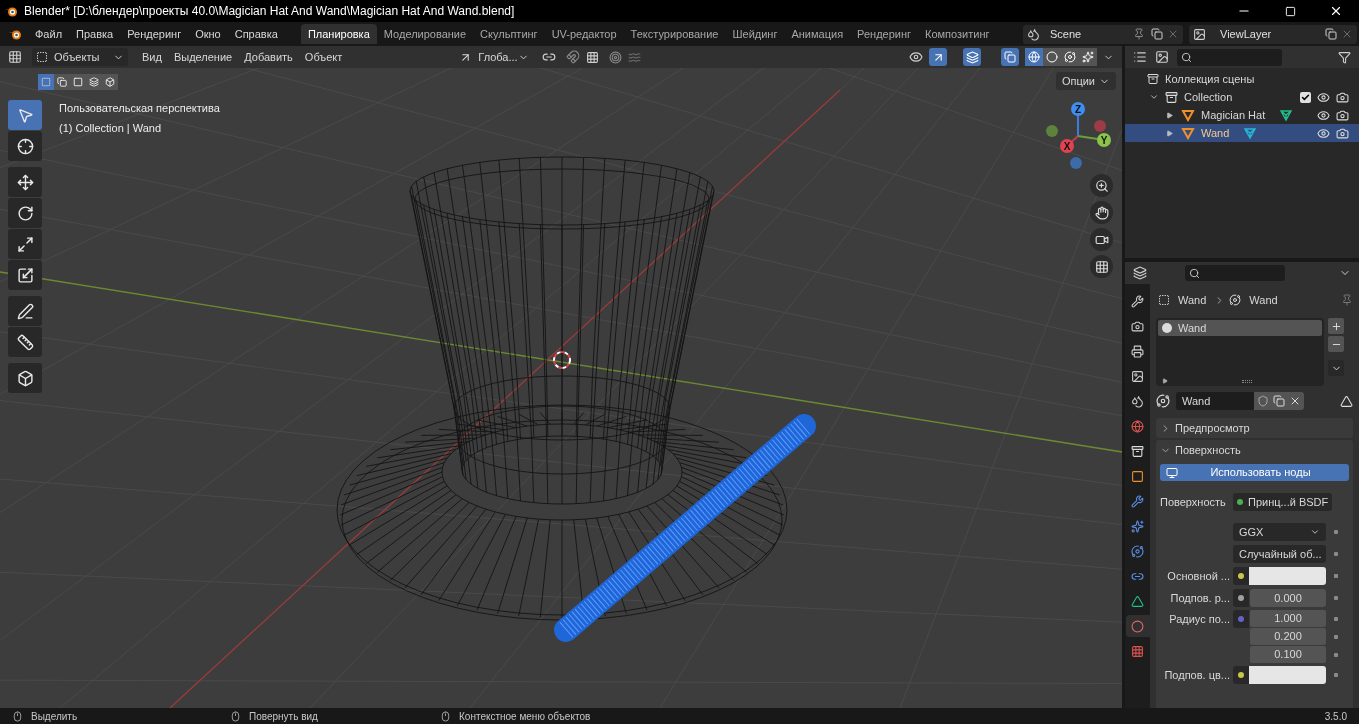  What do you see at coordinates (584, 34) in the screenshot?
I see `workspace-tab: UV-редактор` at bounding box center [584, 34].